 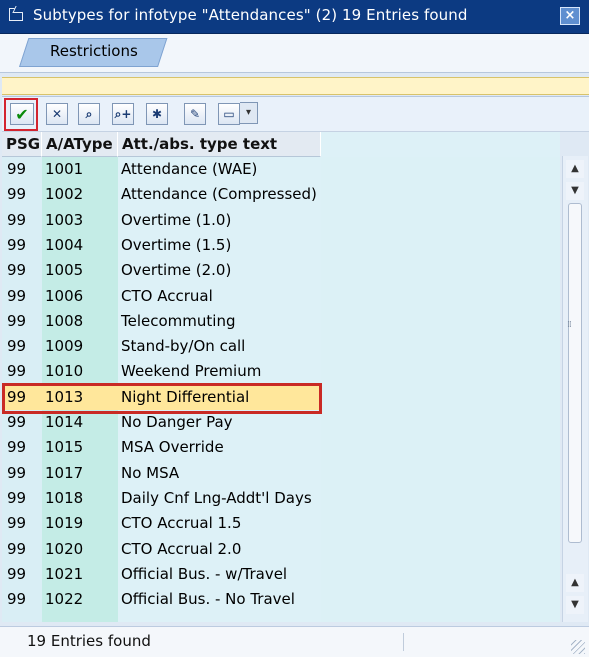 I want to click on atype-cell: 1002, so click(x=64, y=194).